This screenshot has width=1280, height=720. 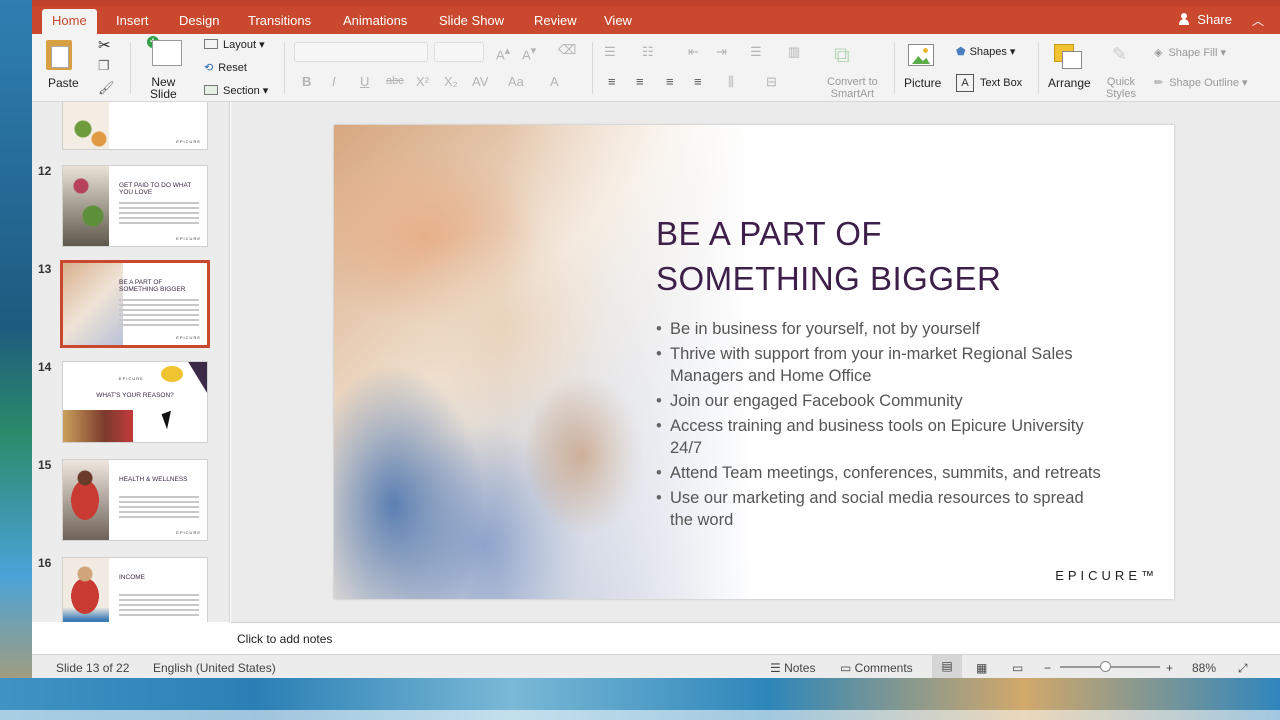 I want to click on character-spacing-icon: AV, so click(x=480, y=81).